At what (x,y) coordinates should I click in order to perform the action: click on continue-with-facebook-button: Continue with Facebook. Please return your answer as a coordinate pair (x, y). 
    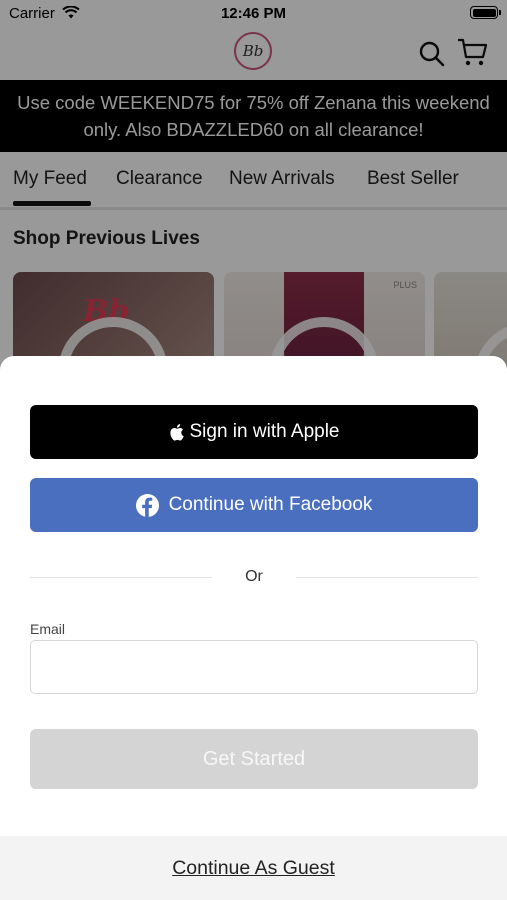
    Looking at the image, I should click on (254, 505).